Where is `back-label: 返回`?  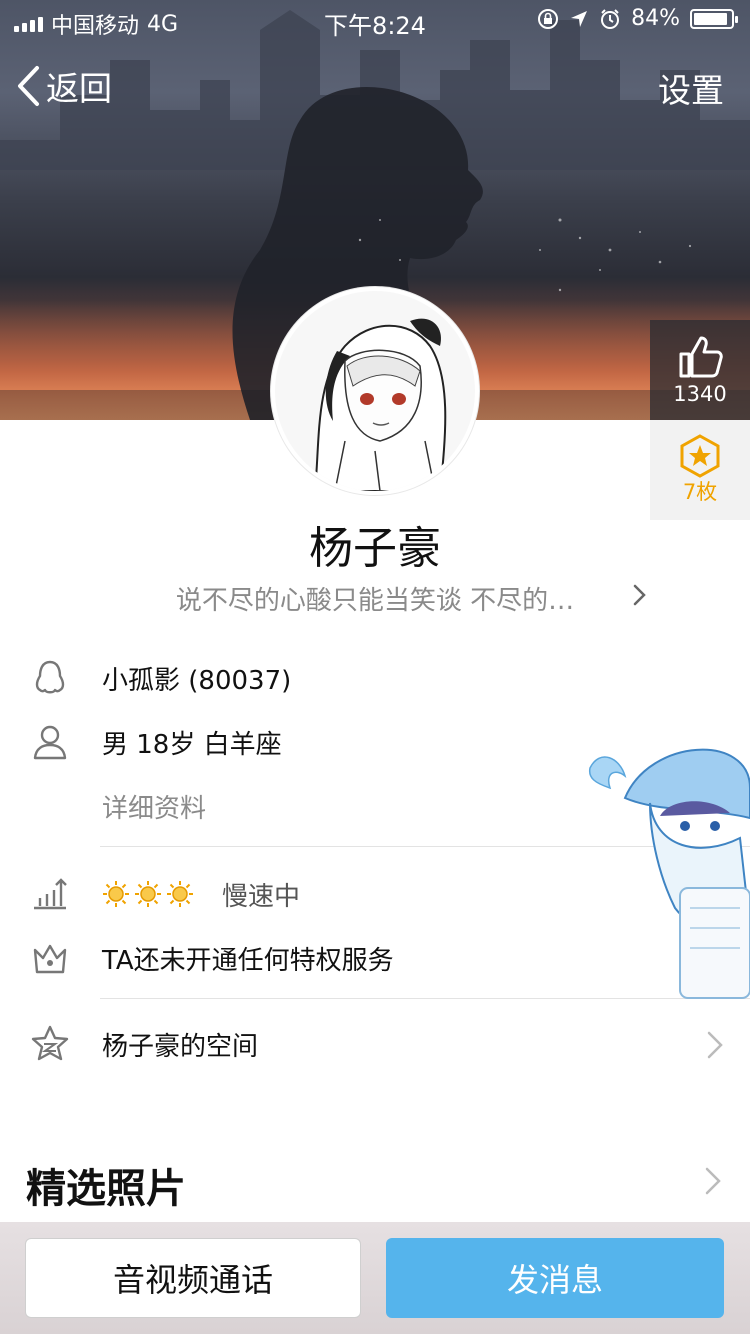
back-label: 返回 is located at coordinates (79, 88).